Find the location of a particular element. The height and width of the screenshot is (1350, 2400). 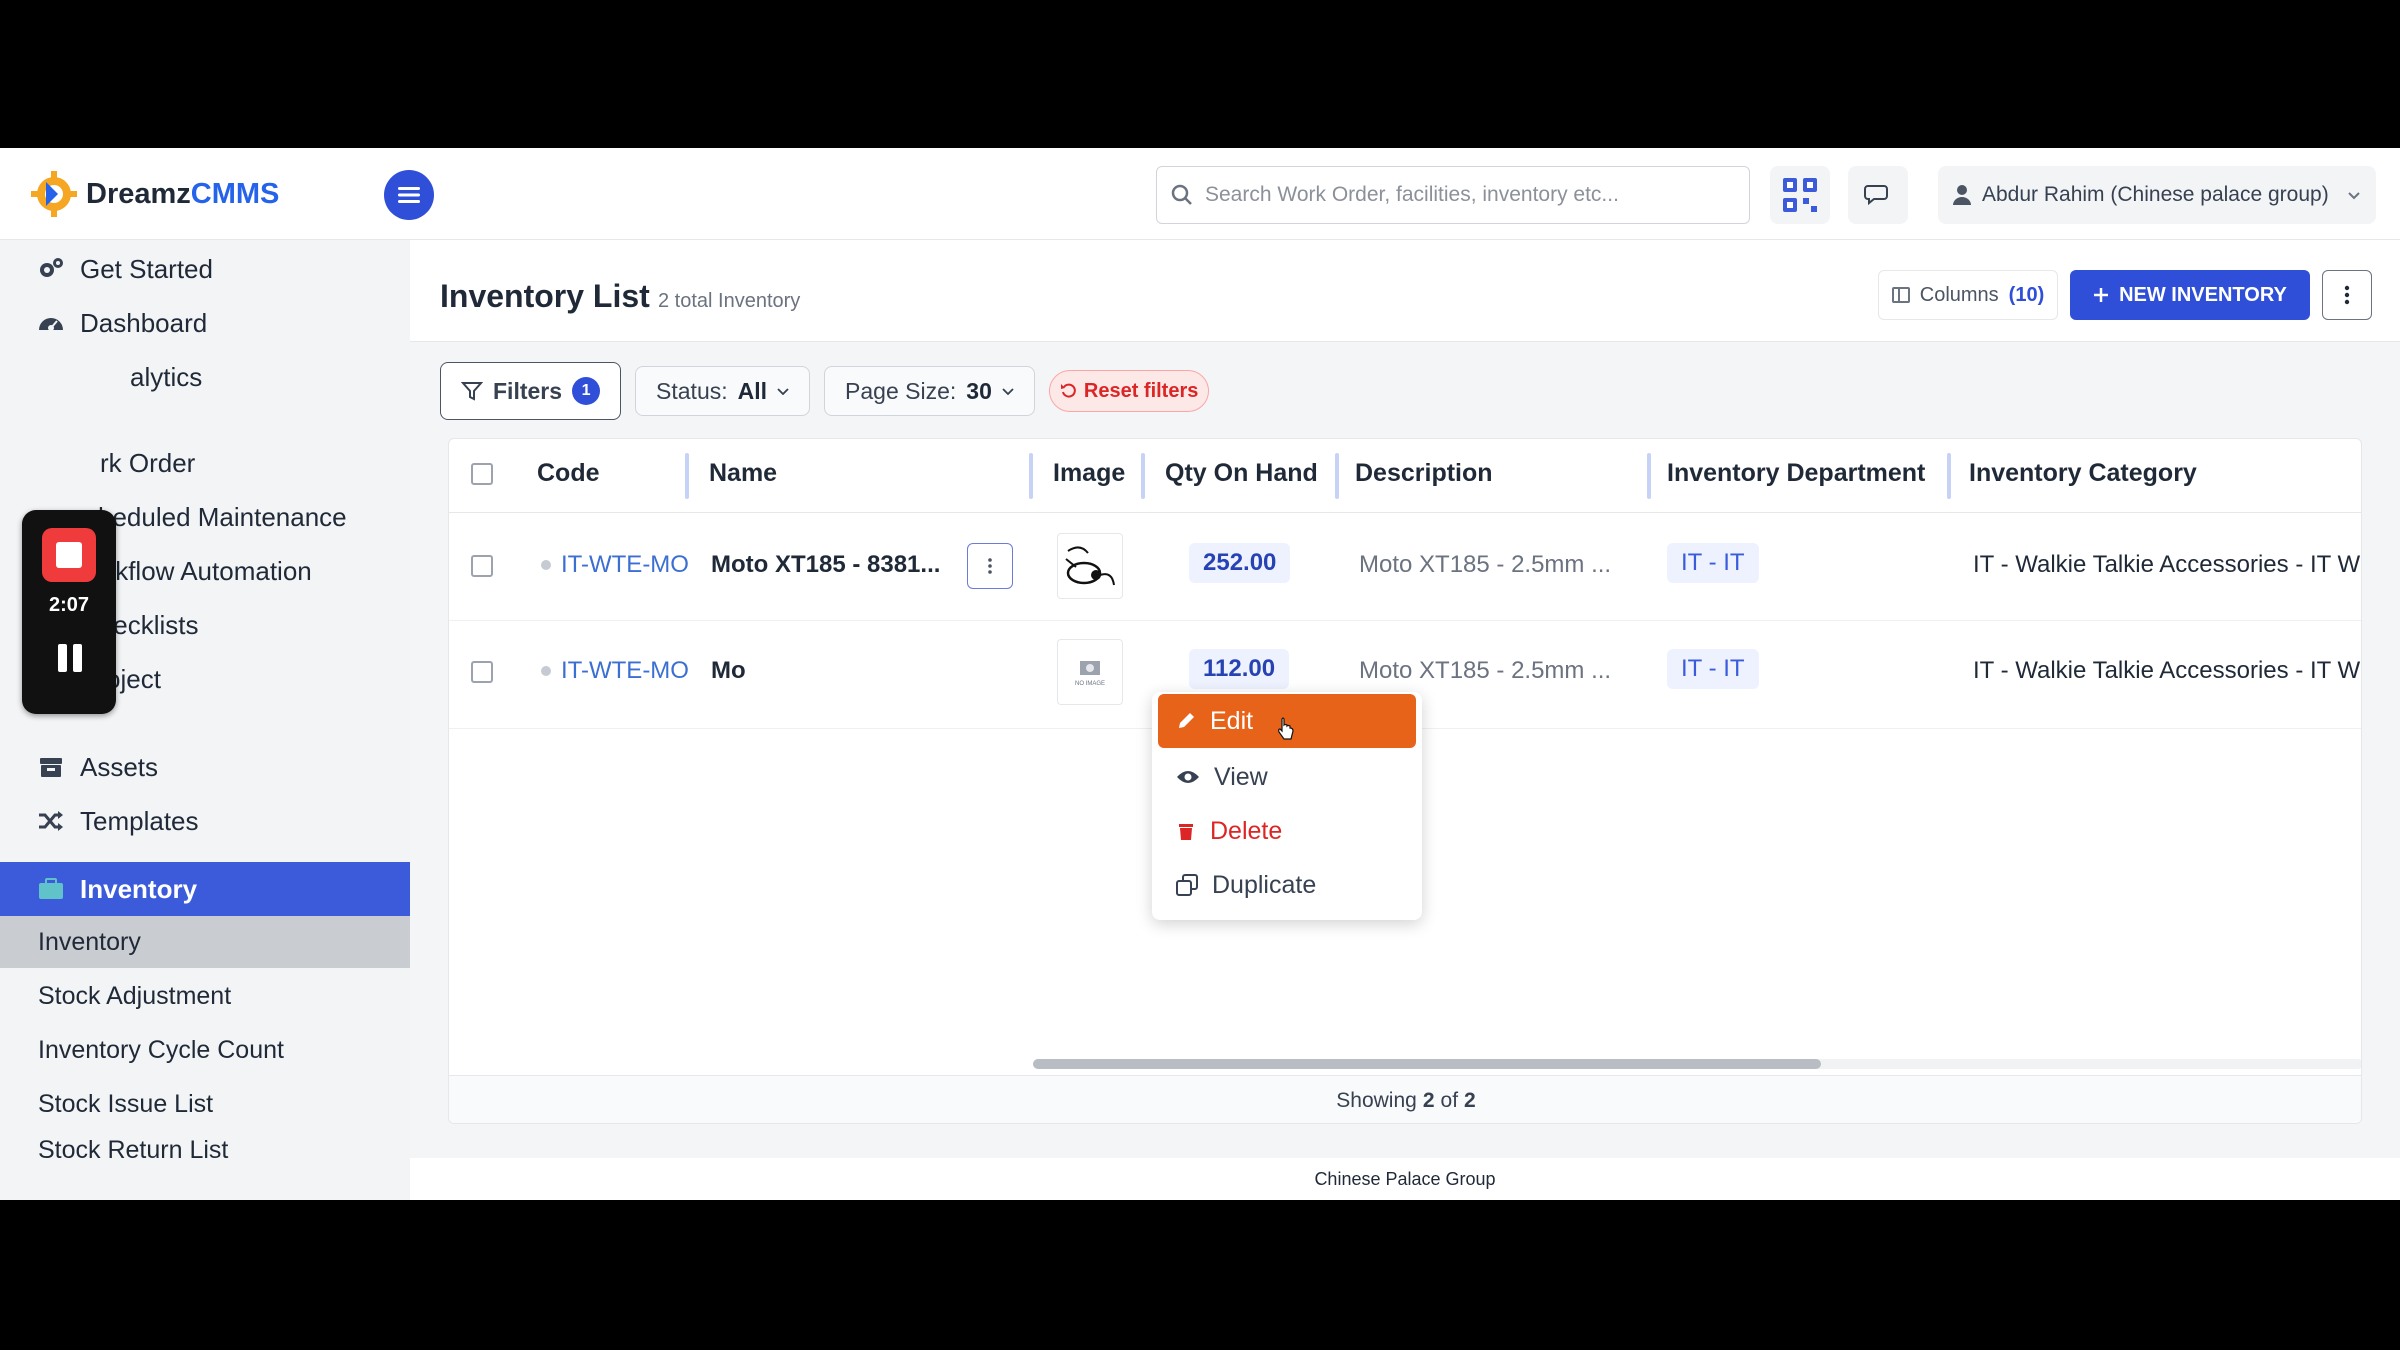

search-input is located at coordinates (1465, 195).